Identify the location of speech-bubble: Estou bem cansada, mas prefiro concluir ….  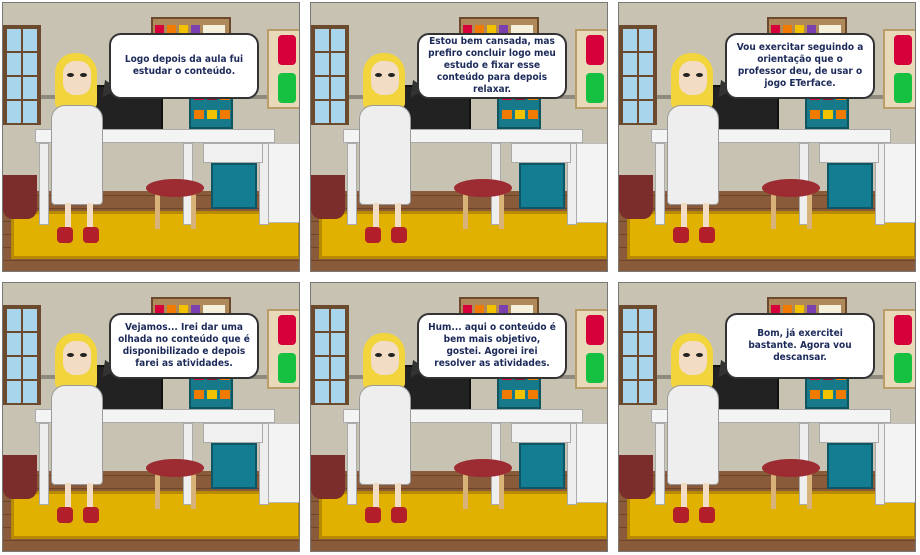
(492, 66).